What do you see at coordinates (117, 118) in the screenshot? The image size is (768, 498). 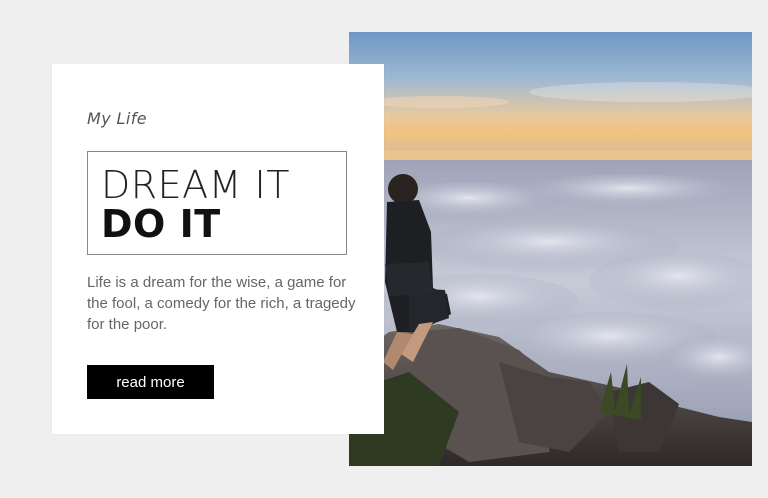 I see `eyebrow-label: My Life` at bounding box center [117, 118].